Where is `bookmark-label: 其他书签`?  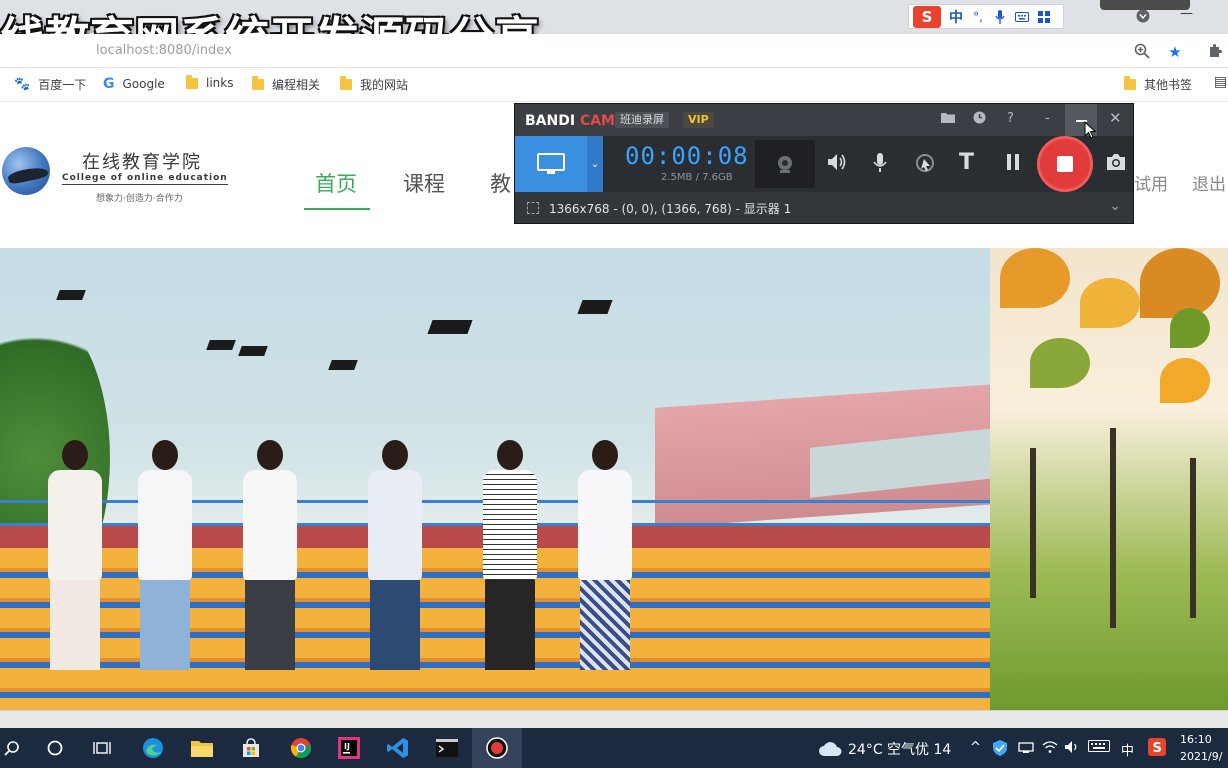 bookmark-label: 其他书签 is located at coordinates (1168, 85).